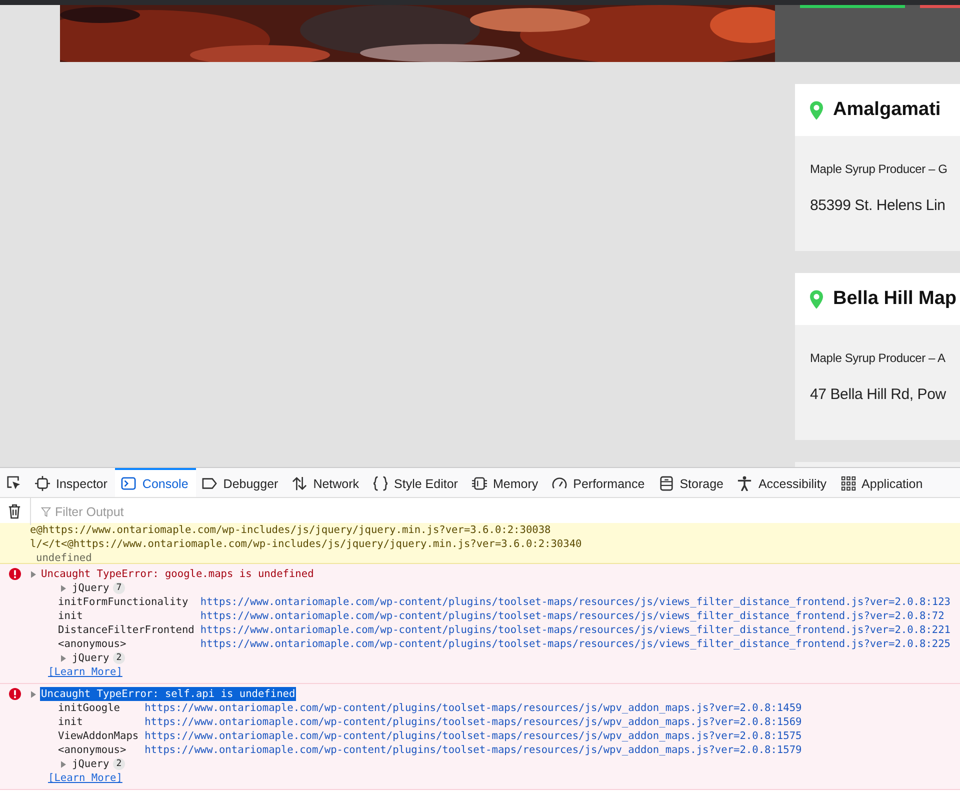 The width and height of the screenshot is (960, 792). What do you see at coordinates (300, 483) in the screenshot?
I see `network-icon` at bounding box center [300, 483].